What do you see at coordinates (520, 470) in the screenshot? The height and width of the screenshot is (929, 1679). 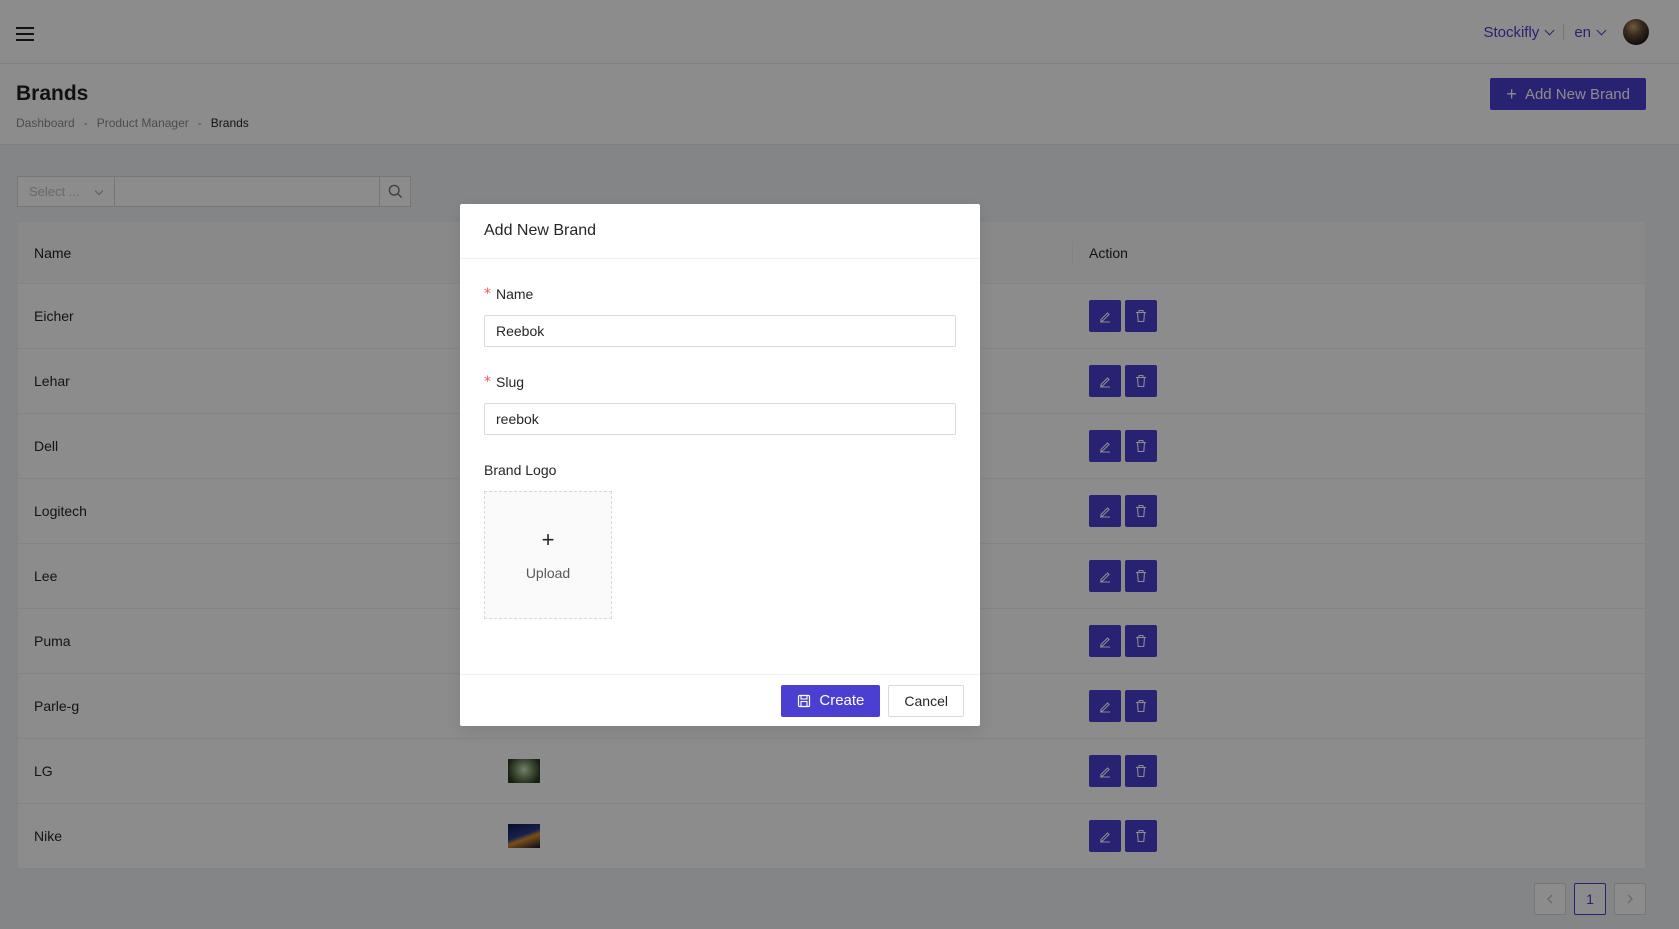 I see `brand-logo-label: Brand Logo` at bounding box center [520, 470].